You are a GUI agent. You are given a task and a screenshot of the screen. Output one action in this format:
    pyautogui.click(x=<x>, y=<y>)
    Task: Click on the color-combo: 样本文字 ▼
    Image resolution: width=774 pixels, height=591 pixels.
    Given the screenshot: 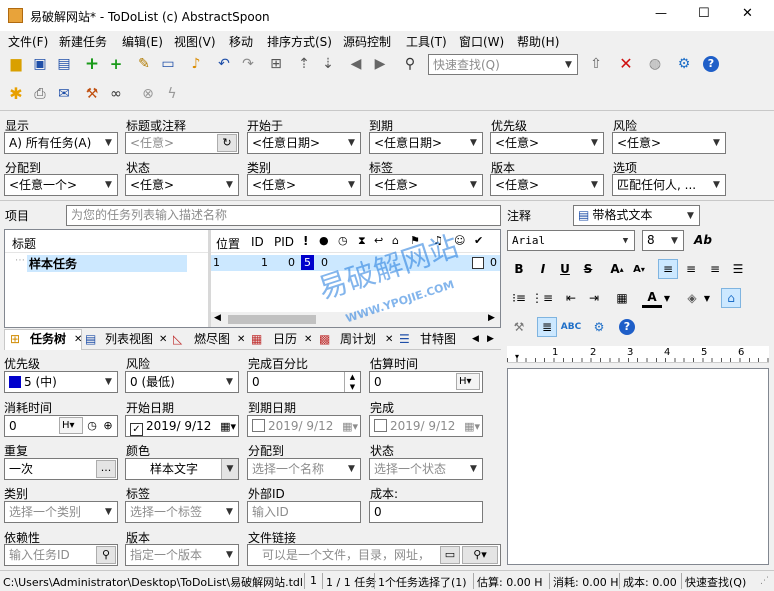 What is the action you would take?
    pyautogui.click(x=182, y=469)
    